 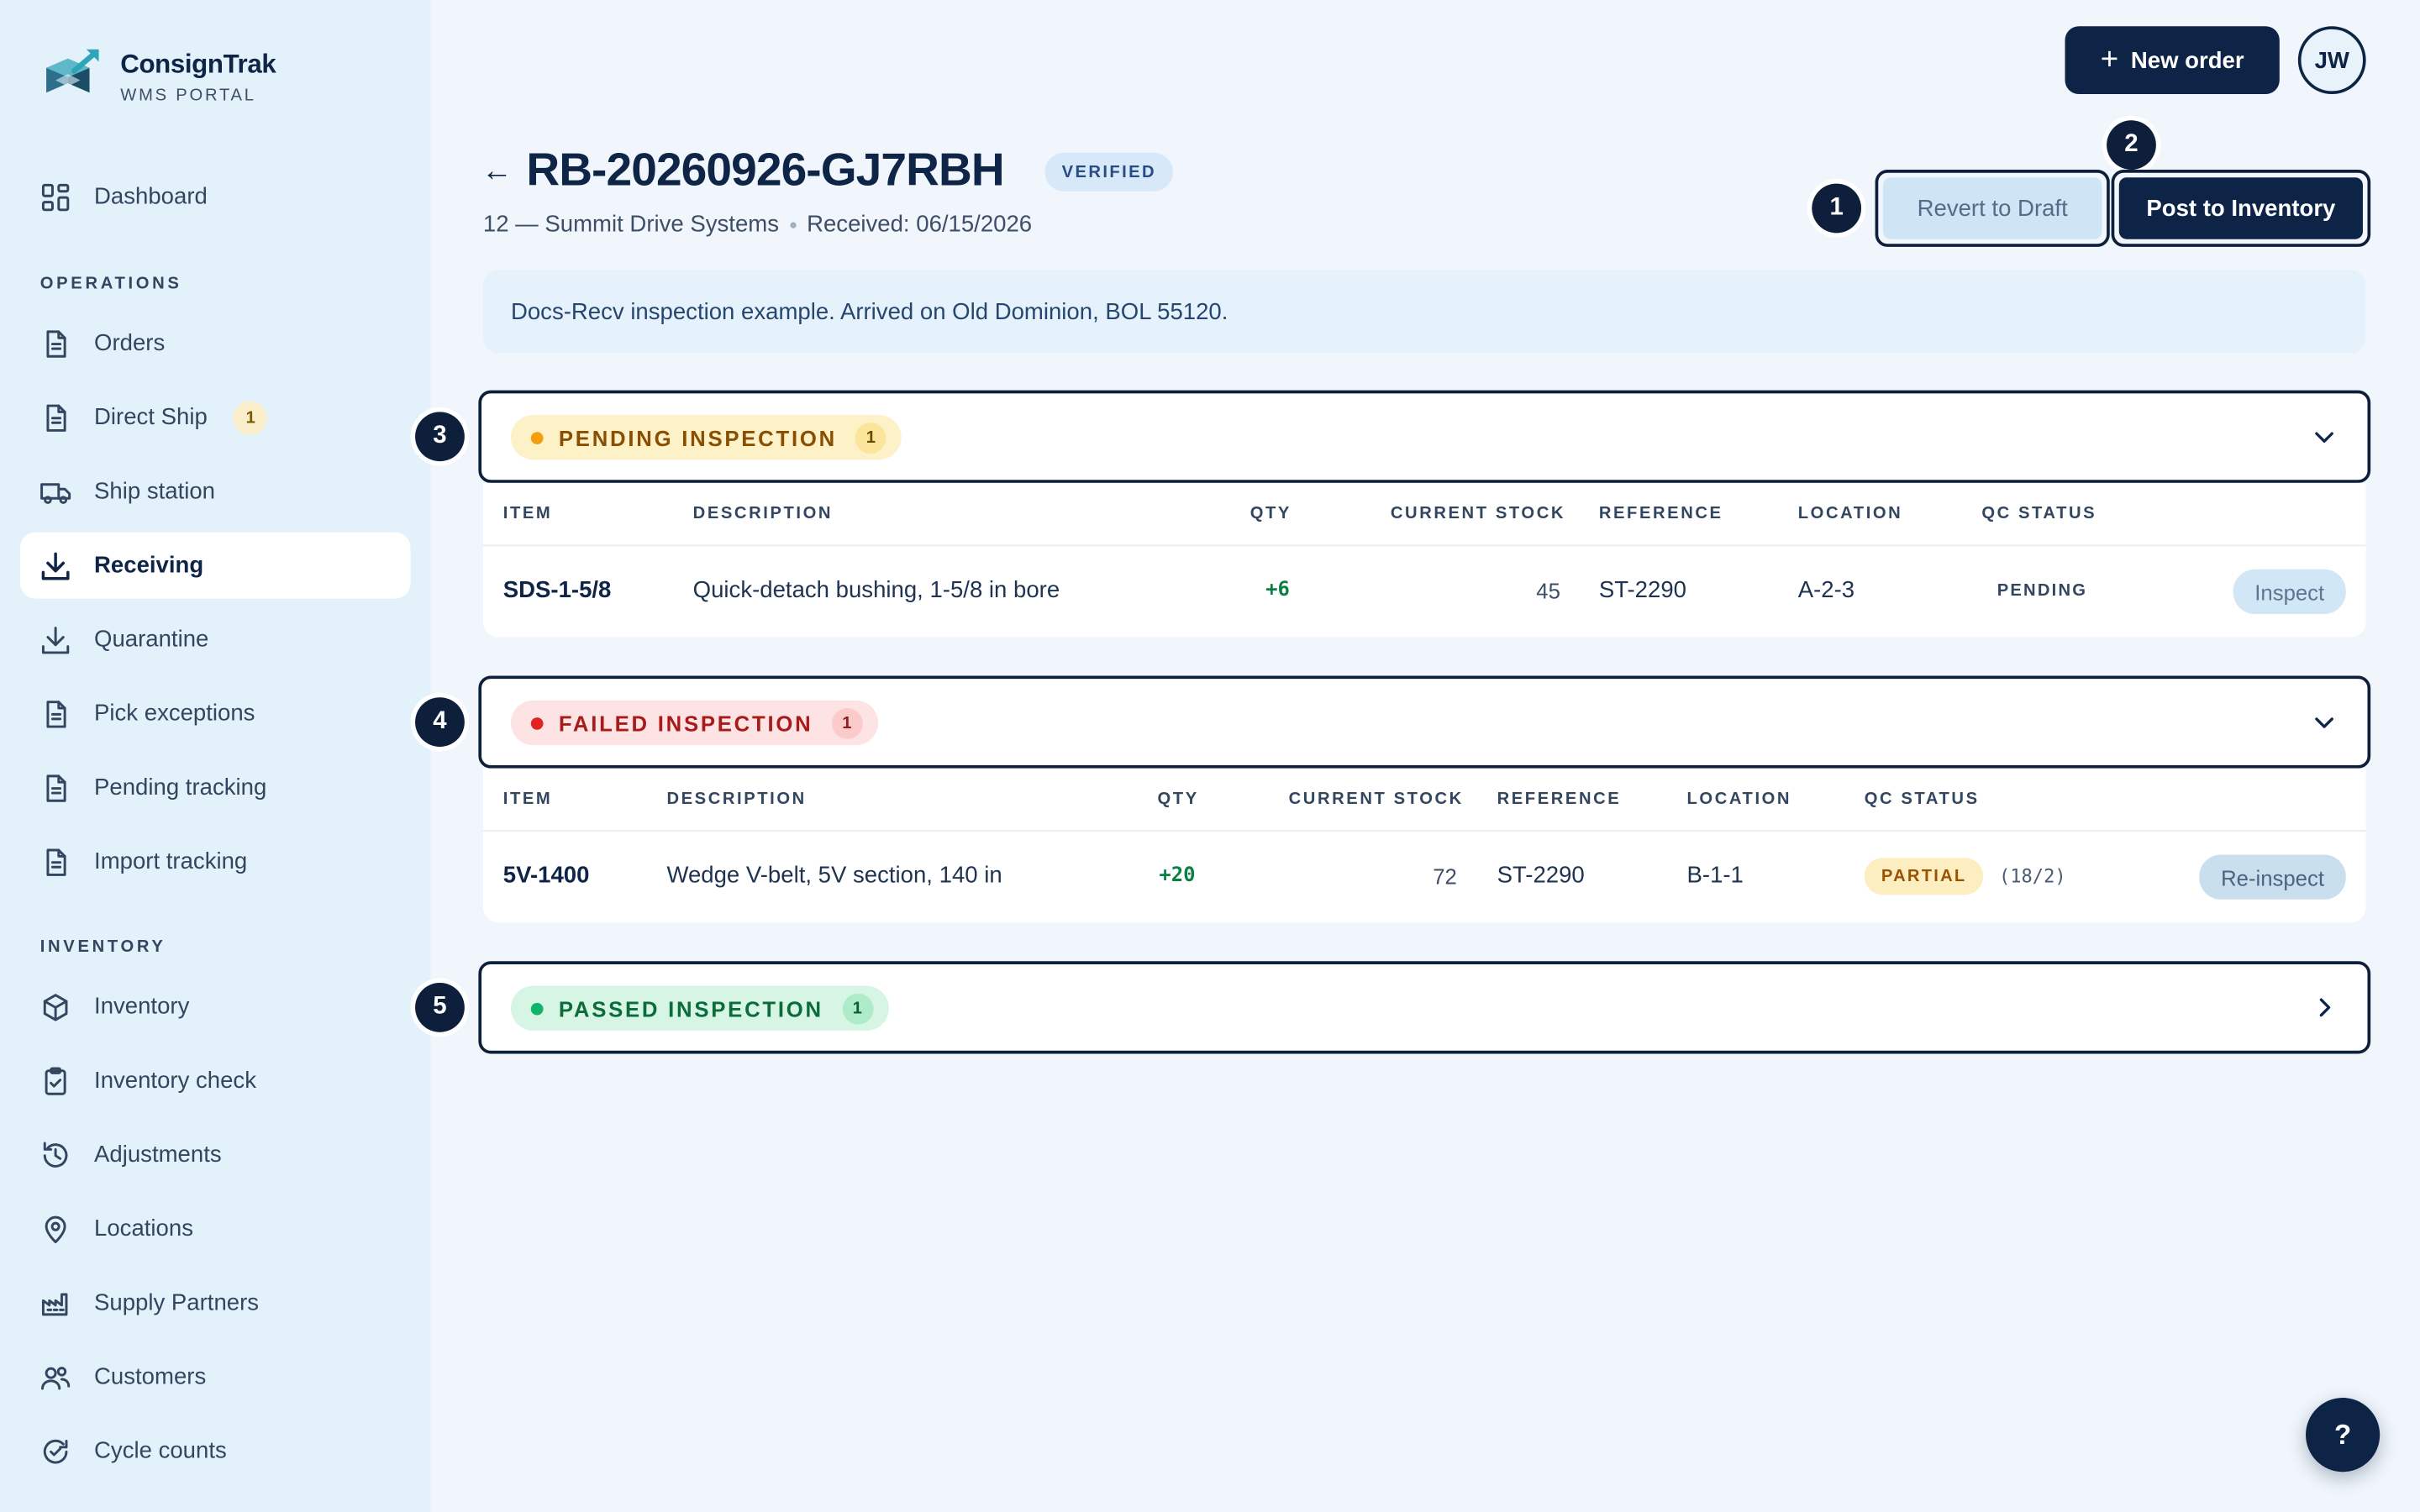 I want to click on box-icon, so click(x=55, y=1006).